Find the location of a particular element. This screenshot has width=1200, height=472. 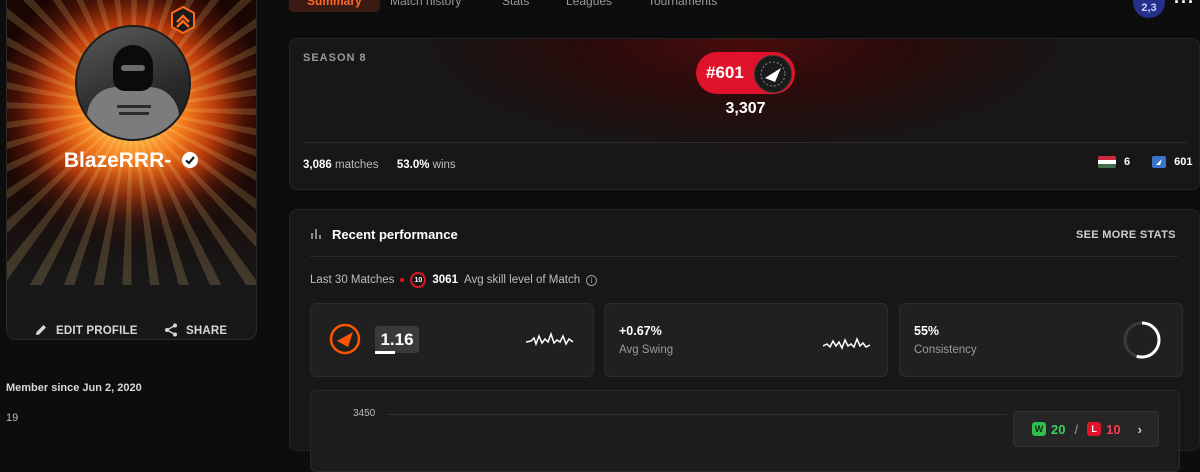

tab-match-history: Match history is located at coordinates (425, 6).